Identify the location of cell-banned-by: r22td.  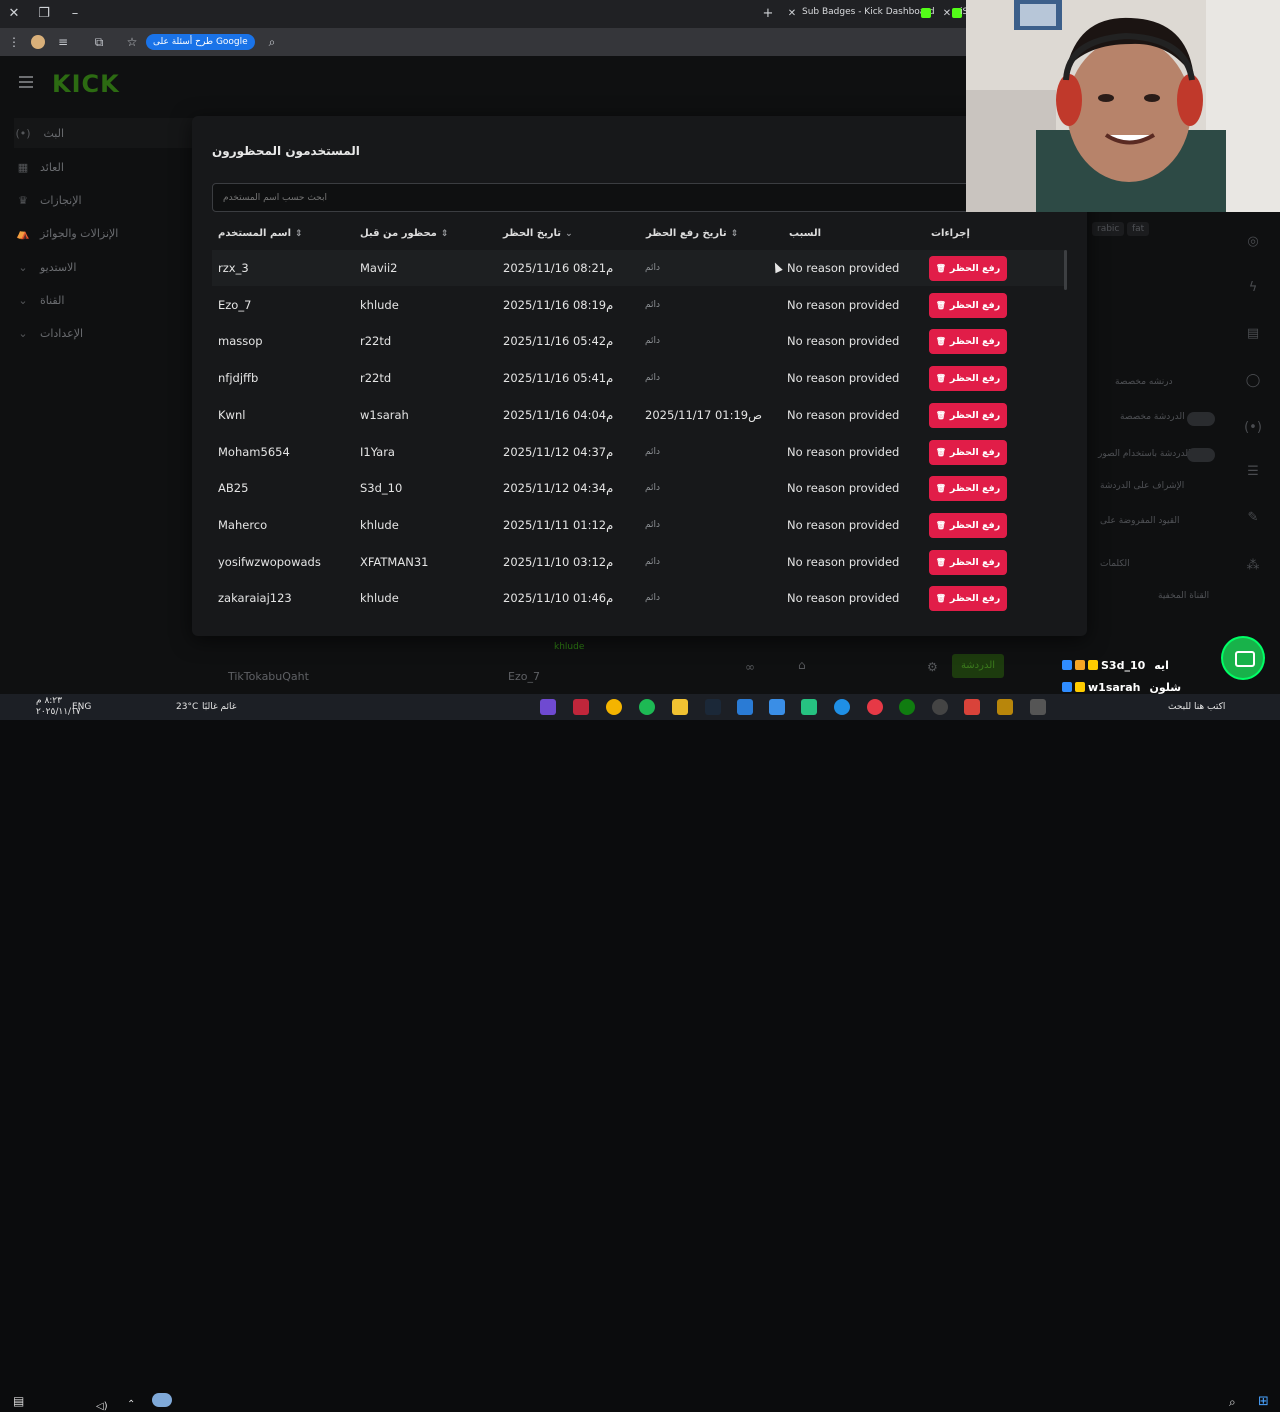
(376, 341).